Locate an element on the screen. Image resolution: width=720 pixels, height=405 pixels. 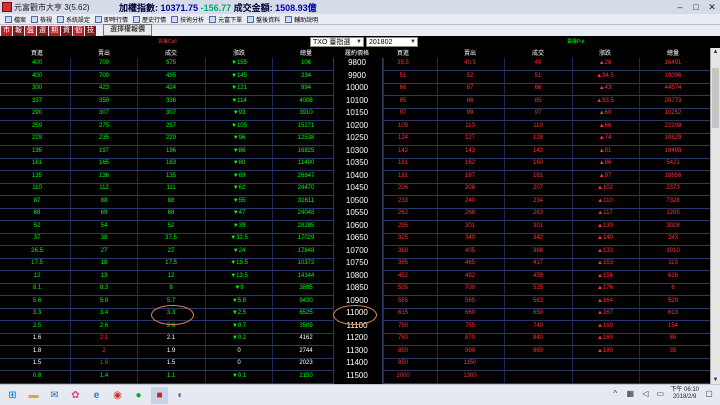
call-bid-cell: 1.6 is located at coordinates (37, 338).